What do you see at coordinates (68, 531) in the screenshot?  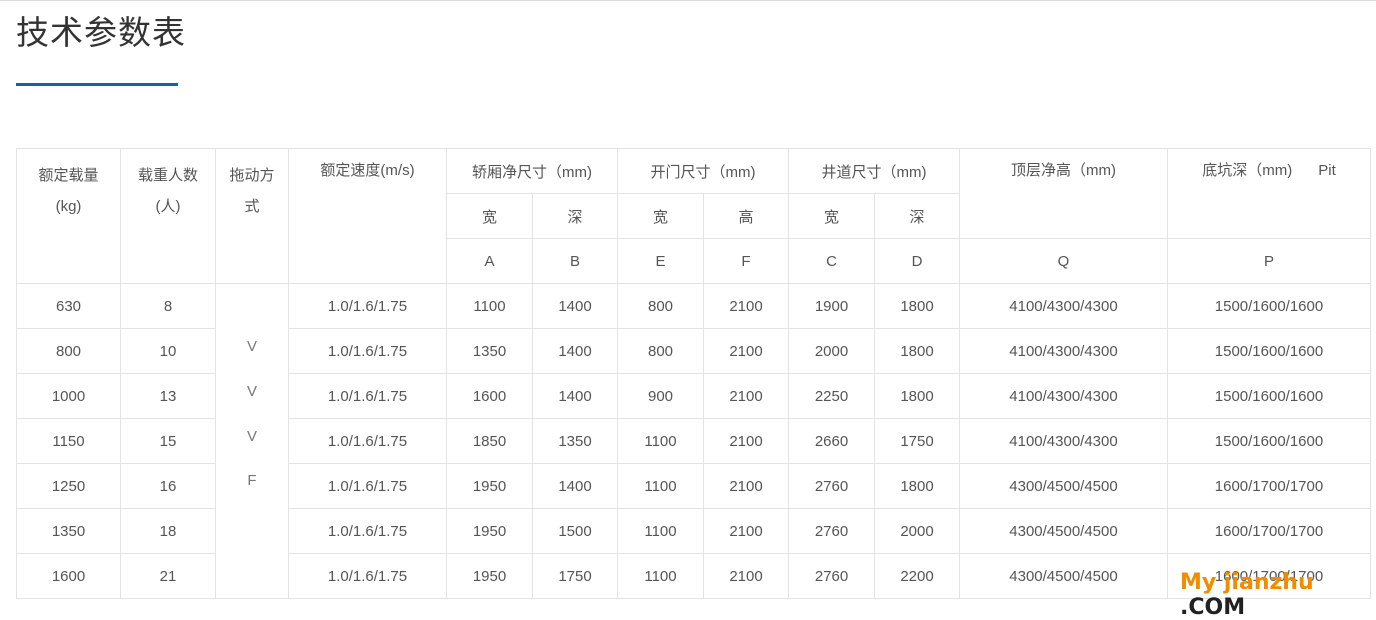 I see `cell-load: 1350` at bounding box center [68, 531].